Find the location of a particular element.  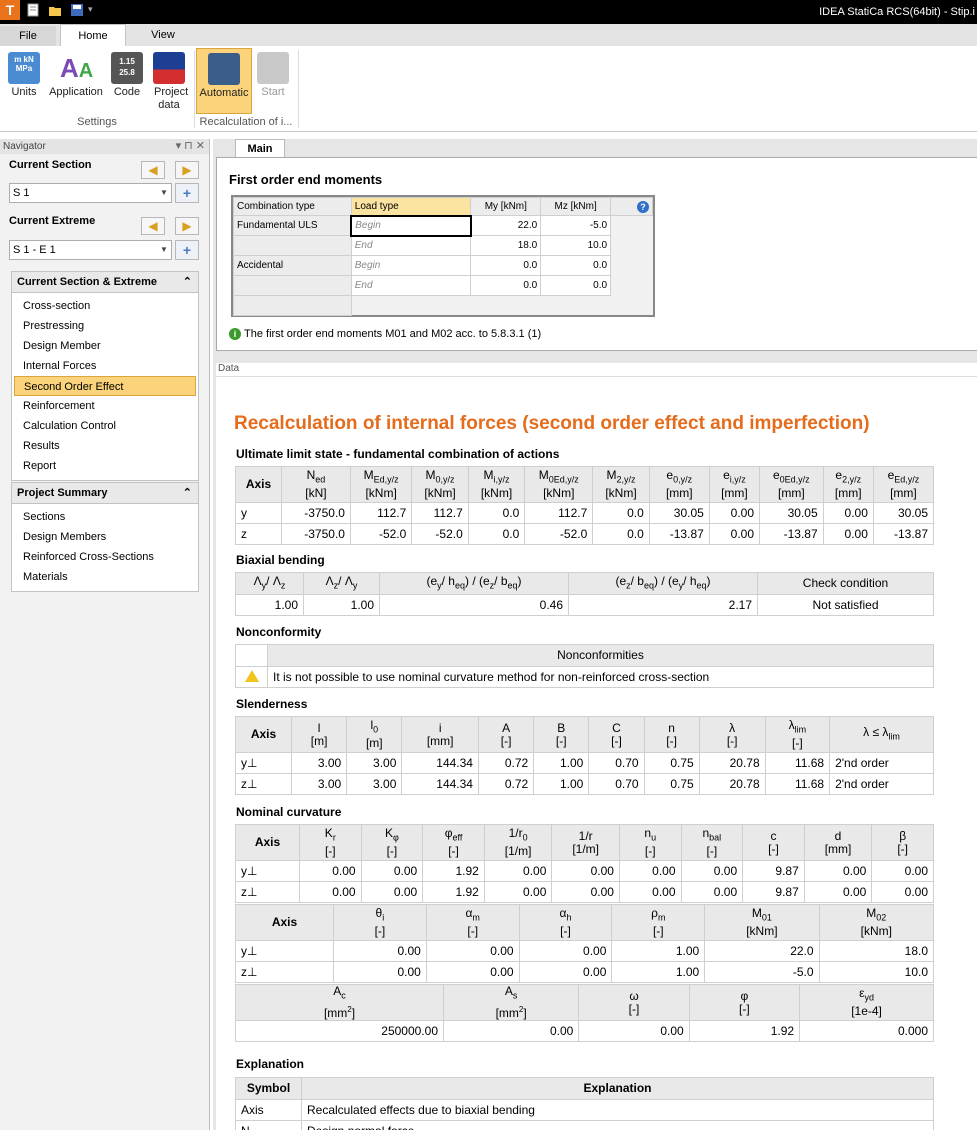

grid-cell-mz: -5.0 is located at coordinates (576, 225).